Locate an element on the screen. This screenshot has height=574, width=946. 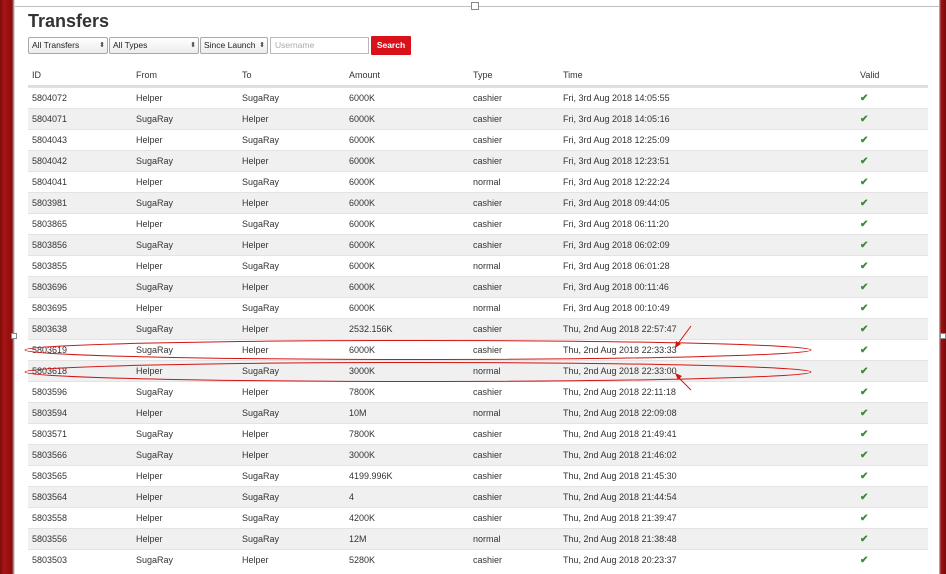
cell-time: Fri, 3rd Aug 2018 00:11:46 is located at coordinates (616, 287).